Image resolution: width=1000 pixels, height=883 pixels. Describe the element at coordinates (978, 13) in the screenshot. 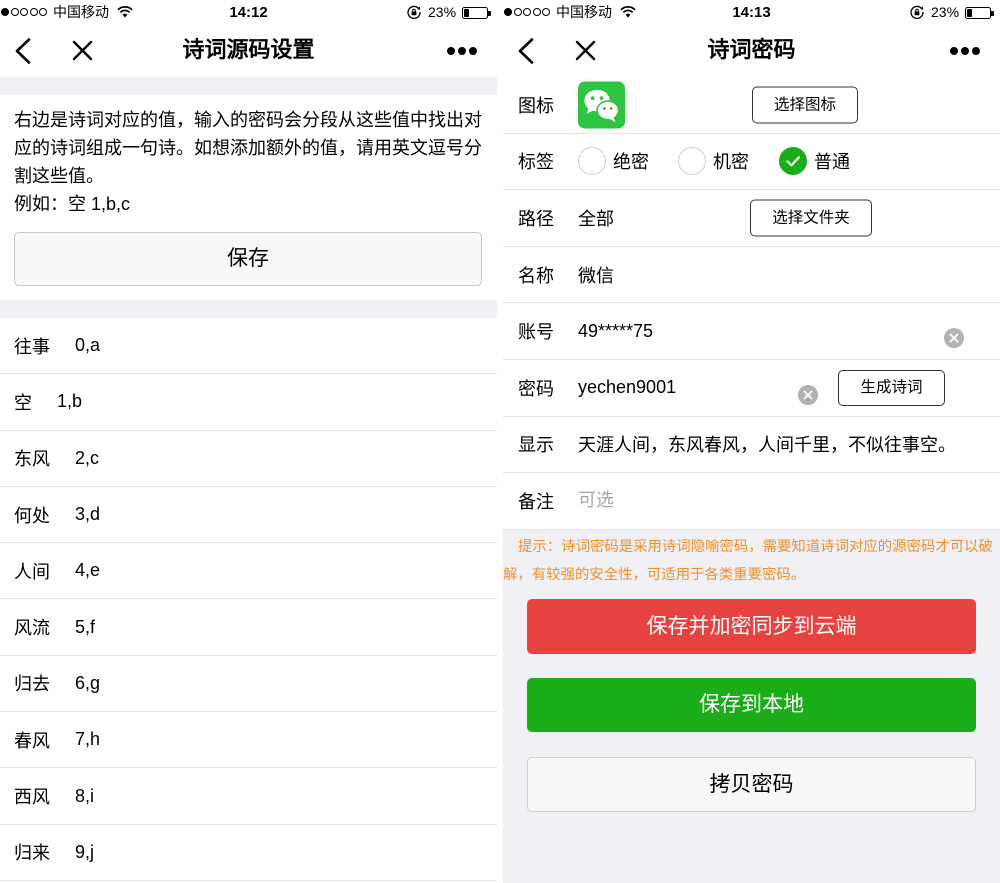

I see `battery-icon` at that location.